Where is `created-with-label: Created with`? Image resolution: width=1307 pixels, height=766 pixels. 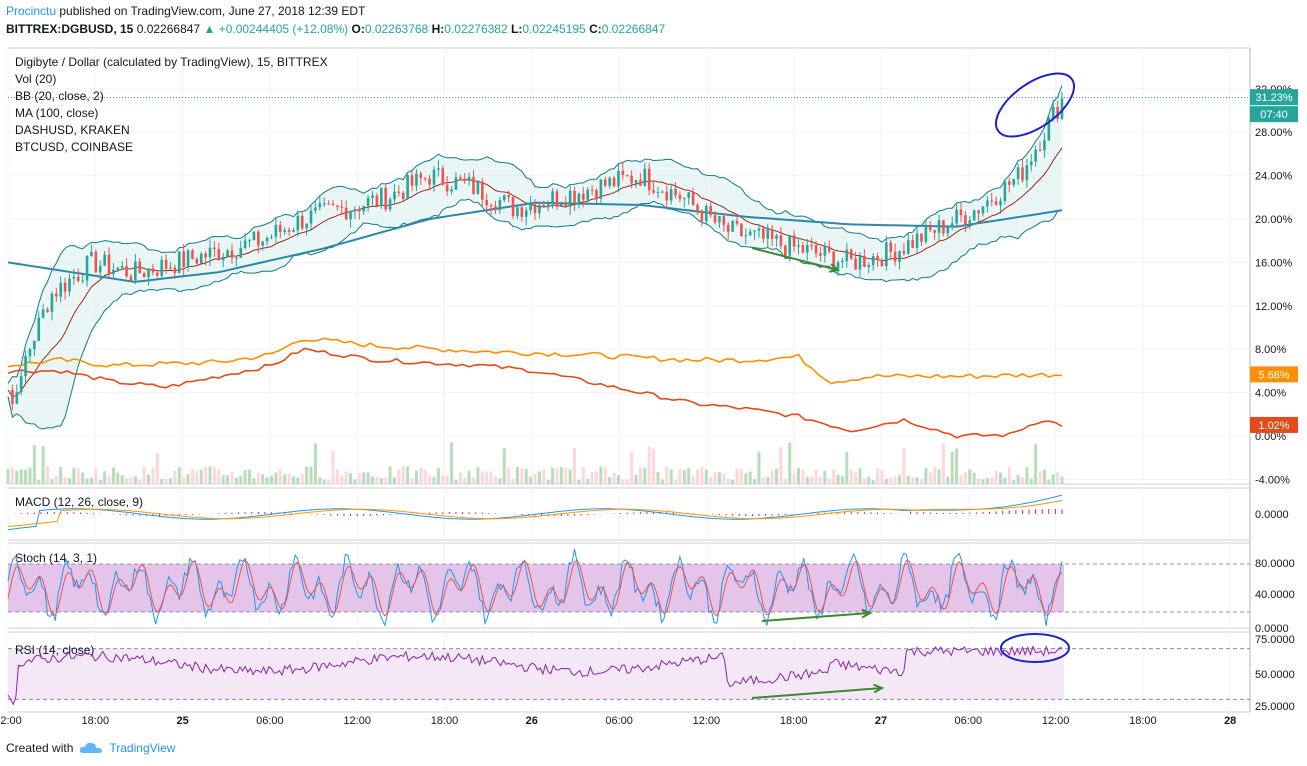 created-with-label: Created with is located at coordinates (40, 748).